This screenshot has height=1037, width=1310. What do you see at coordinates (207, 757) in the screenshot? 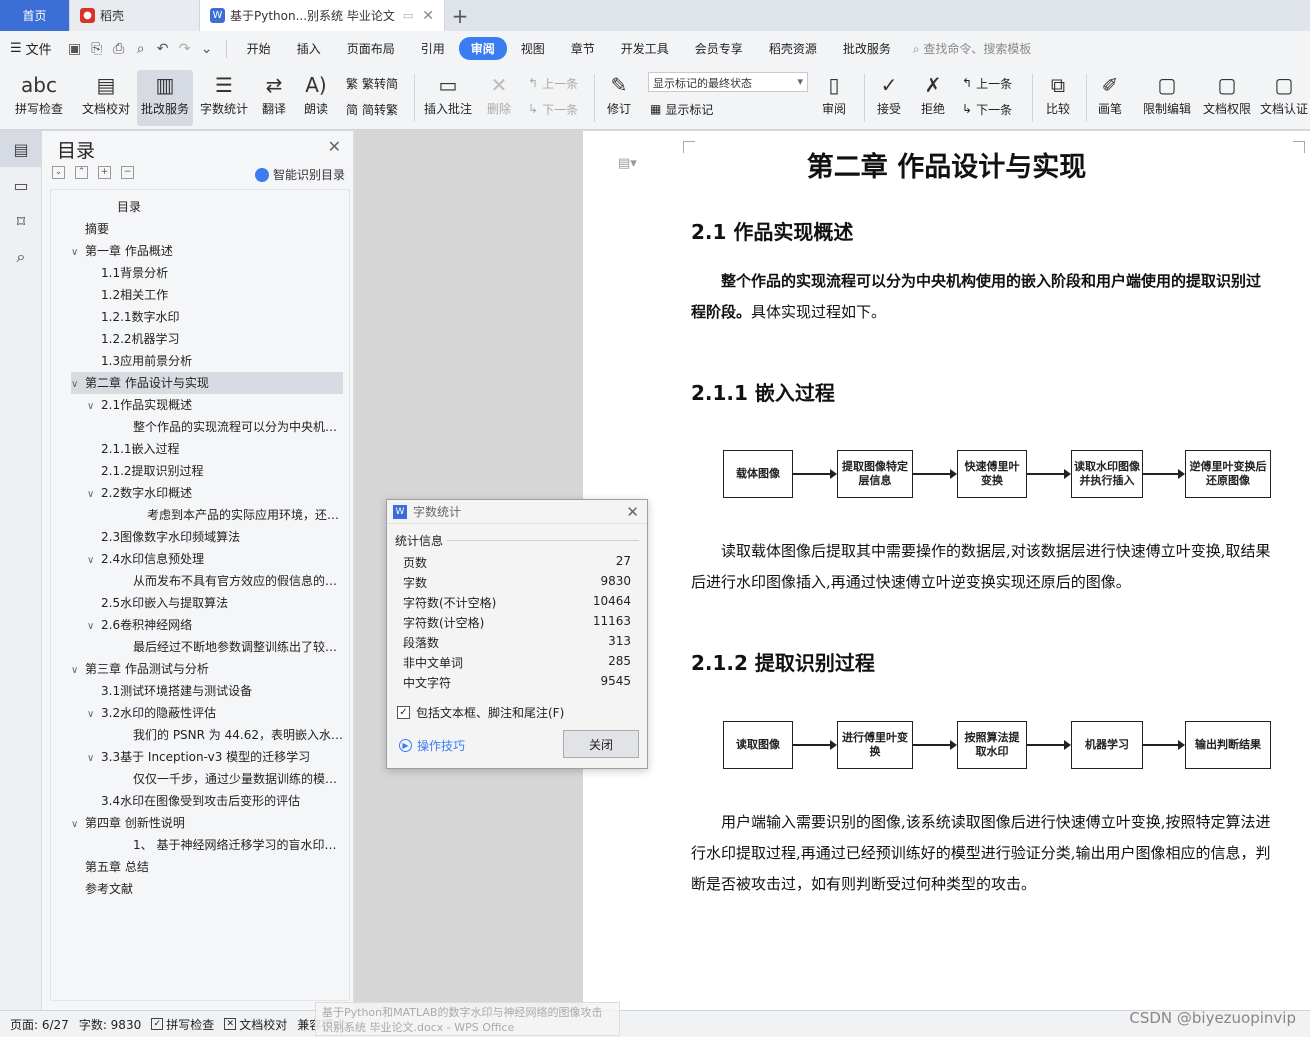
I see `toc-item: ∨ 3.3基于 Inception-v3 模型的迁移学习` at bounding box center [207, 757].